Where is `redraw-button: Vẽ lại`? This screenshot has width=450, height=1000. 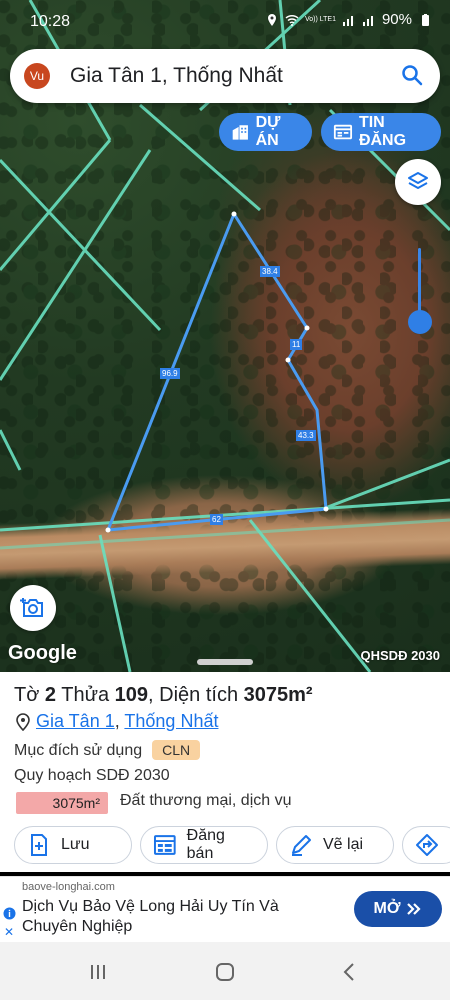 redraw-button: Vẽ lại is located at coordinates (335, 845).